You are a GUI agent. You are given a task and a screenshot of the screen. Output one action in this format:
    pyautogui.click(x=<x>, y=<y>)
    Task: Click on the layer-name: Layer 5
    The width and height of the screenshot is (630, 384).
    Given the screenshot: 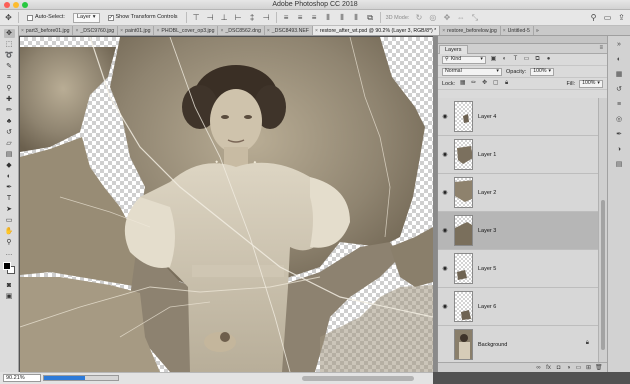 What is the action you would take?
    pyautogui.click(x=487, y=269)
    